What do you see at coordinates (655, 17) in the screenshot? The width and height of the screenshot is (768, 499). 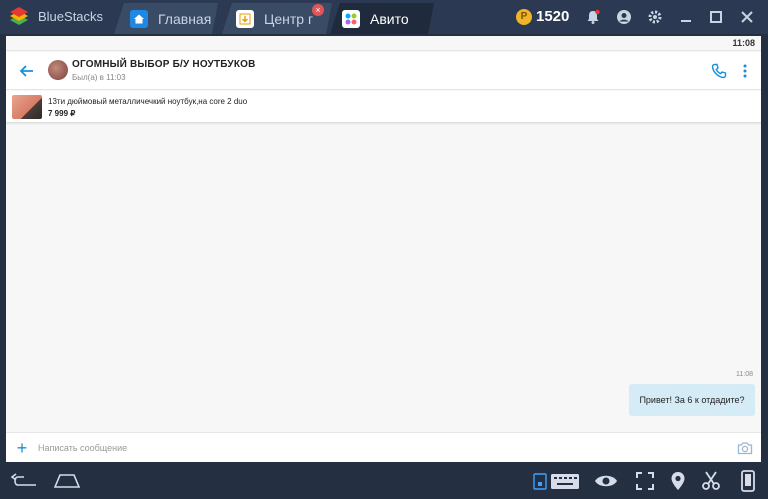 I see `settings-gear-icon` at bounding box center [655, 17].